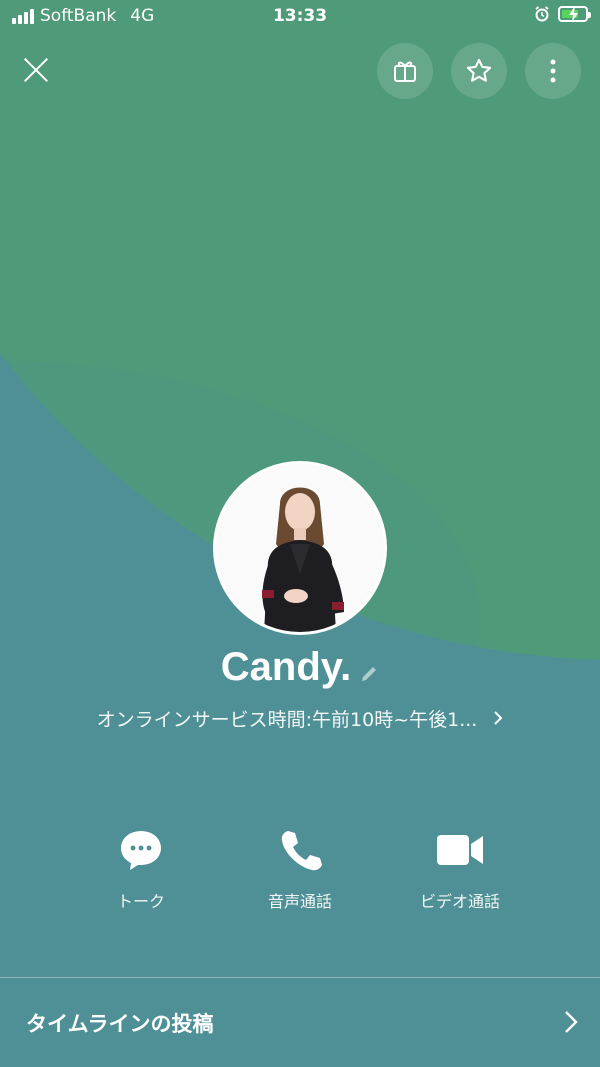 The width and height of the screenshot is (600, 1067). Describe the element at coordinates (542, 14) in the screenshot. I see `alarm-icon` at that location.